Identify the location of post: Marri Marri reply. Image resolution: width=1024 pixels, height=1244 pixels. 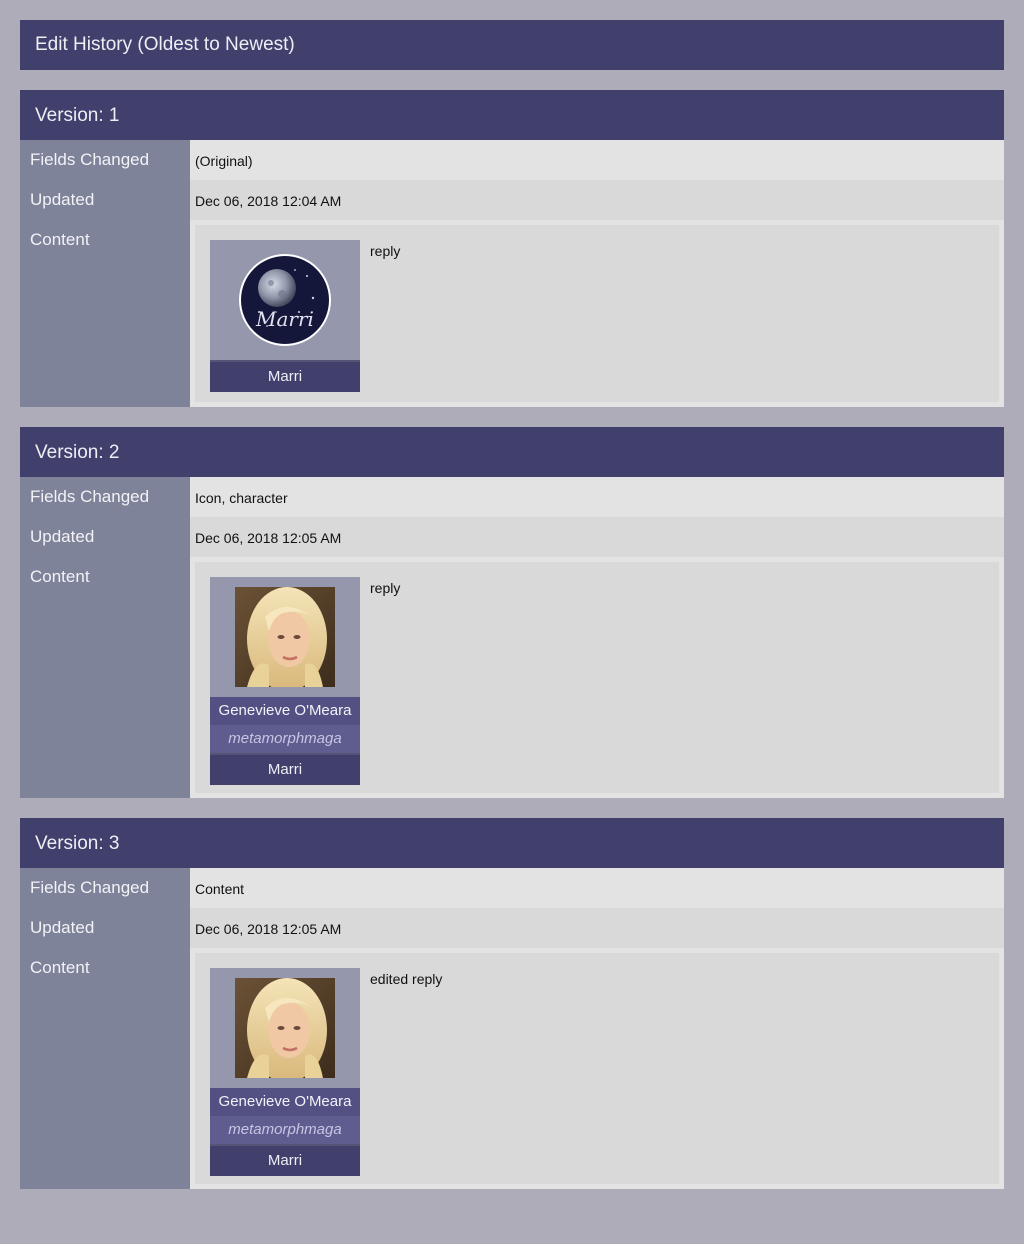
(597, 313).